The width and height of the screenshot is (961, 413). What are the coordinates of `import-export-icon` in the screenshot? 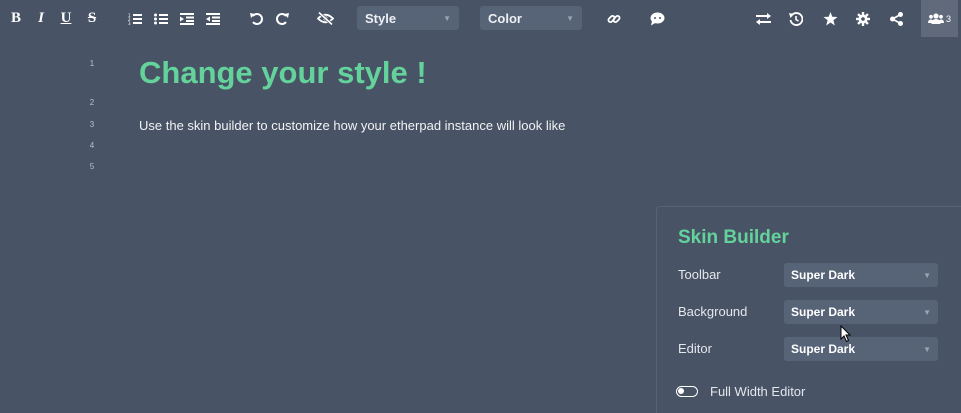 It's located at (763, 18).